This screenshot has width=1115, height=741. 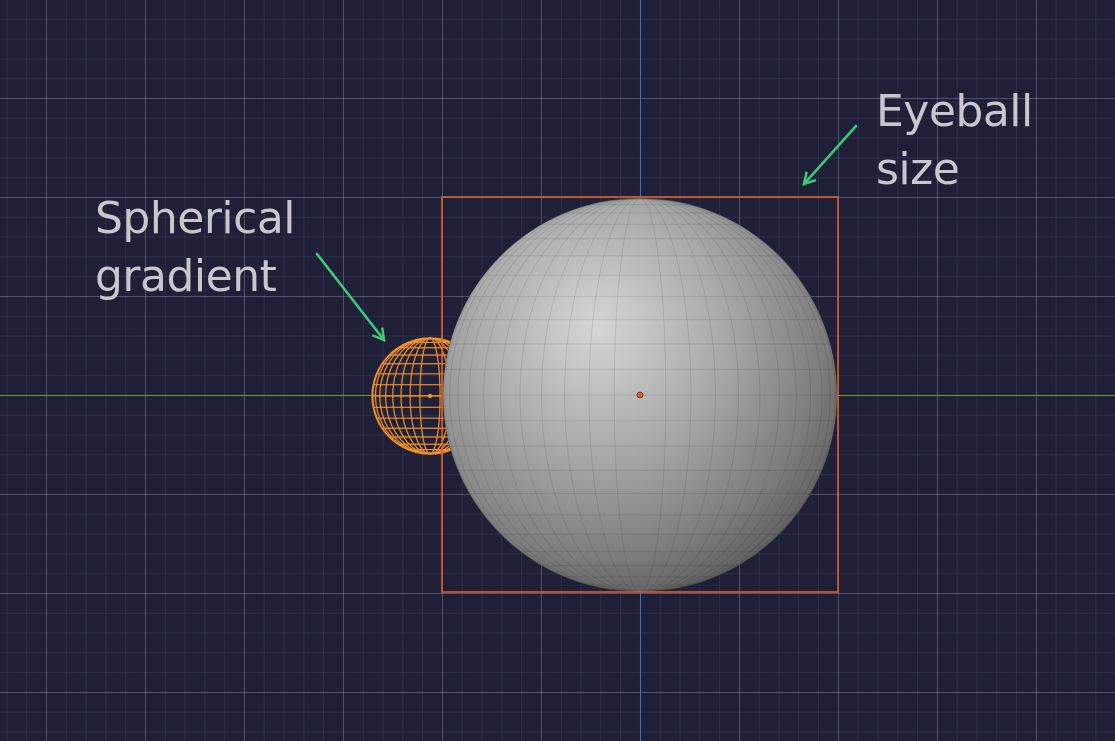 What do you see at coordinates (430, 396) in the screenshot?
I see `gradient-origin-dot` at bounding box center [430, 396].